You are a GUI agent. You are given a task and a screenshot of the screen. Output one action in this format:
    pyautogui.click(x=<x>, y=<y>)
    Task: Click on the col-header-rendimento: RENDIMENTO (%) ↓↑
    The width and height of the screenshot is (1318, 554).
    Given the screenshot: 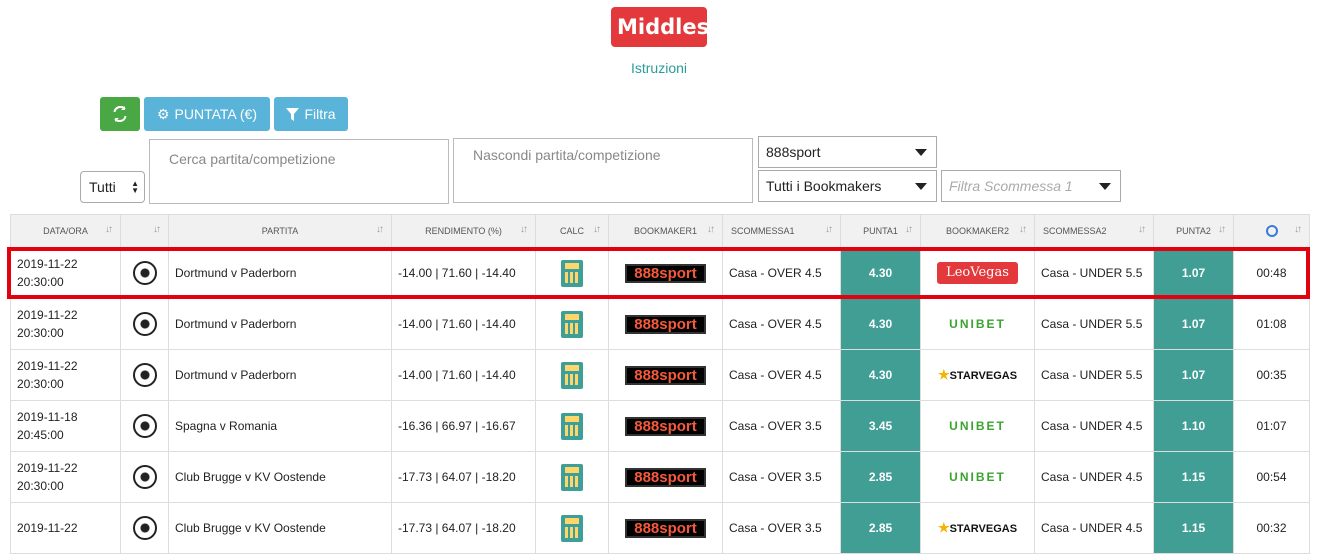 What is the action you would take?
    pyautogui.click(x=463, y=231)
    